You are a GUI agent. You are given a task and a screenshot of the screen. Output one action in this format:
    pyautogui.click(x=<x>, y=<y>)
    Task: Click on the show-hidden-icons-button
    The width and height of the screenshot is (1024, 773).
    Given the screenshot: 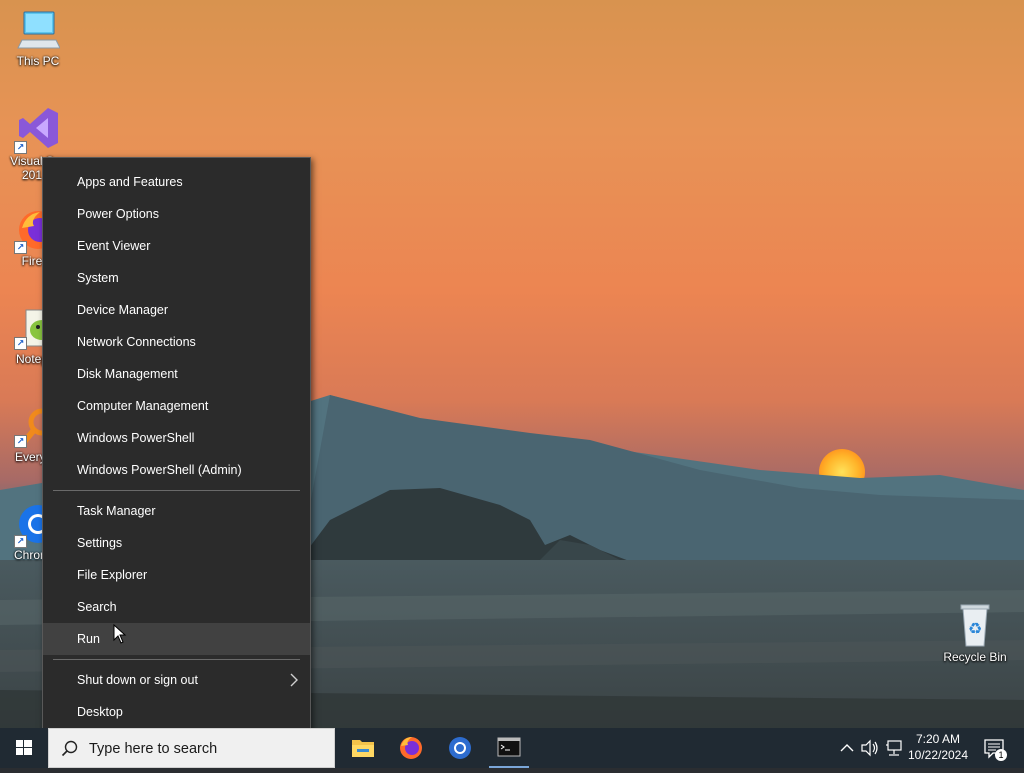 What is the action you would take?
    pyautogui.click(x=847, y=748)
    